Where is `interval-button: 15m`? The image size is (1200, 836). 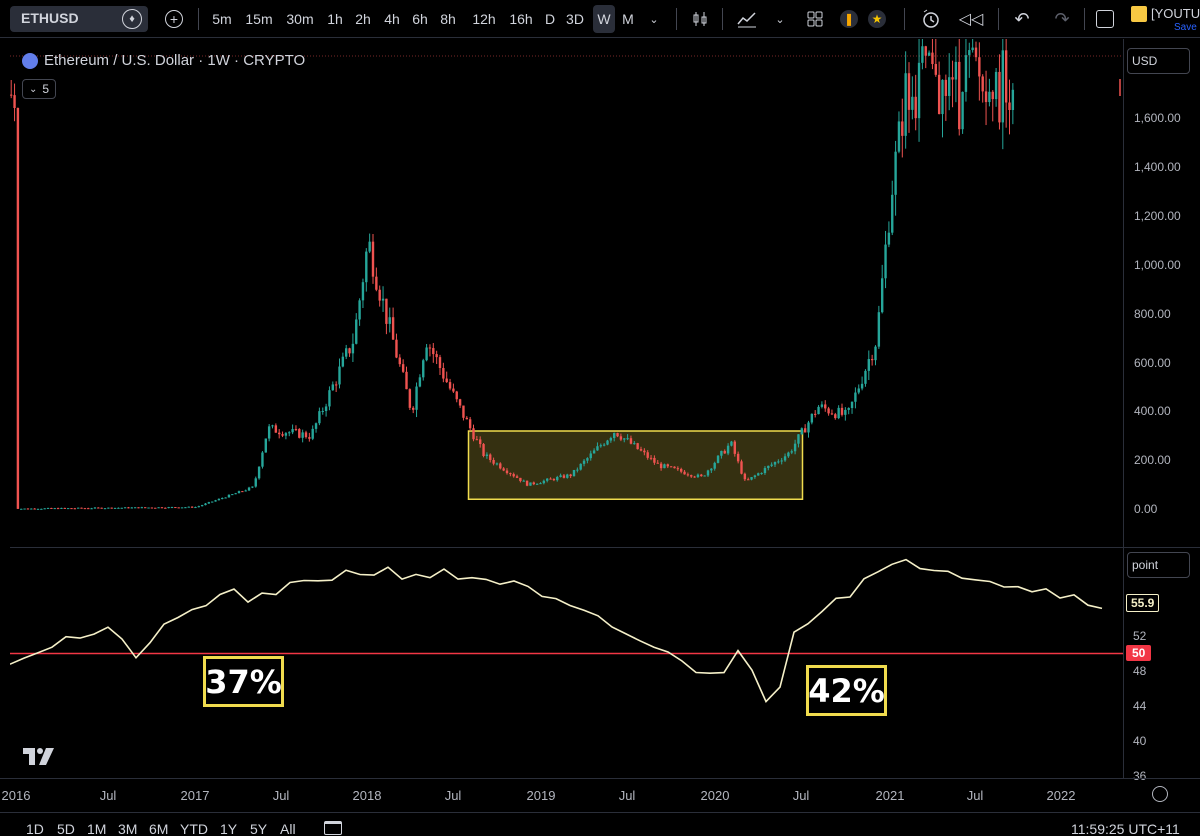
interval-button: 15m is located at coordinates (259, 19).